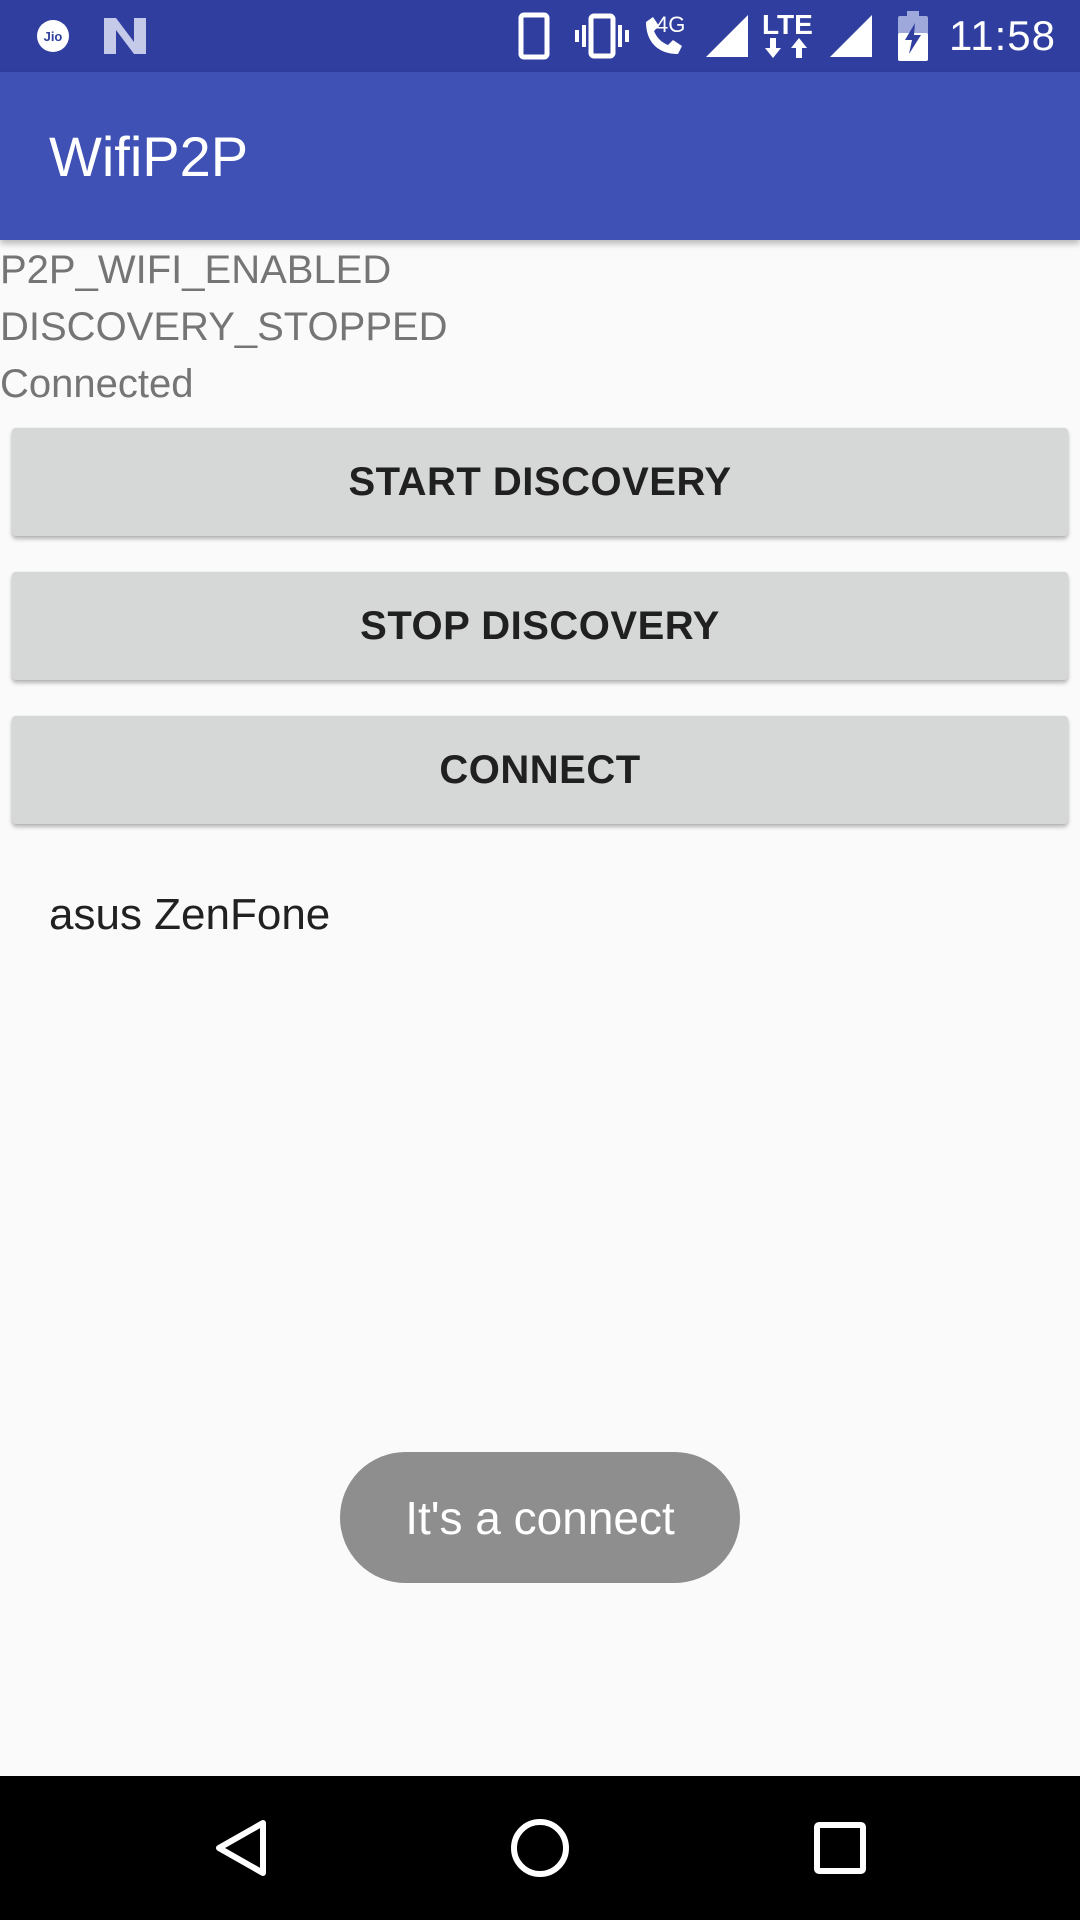  I want to click on app-title: WifiP2P, so click(149, 156).